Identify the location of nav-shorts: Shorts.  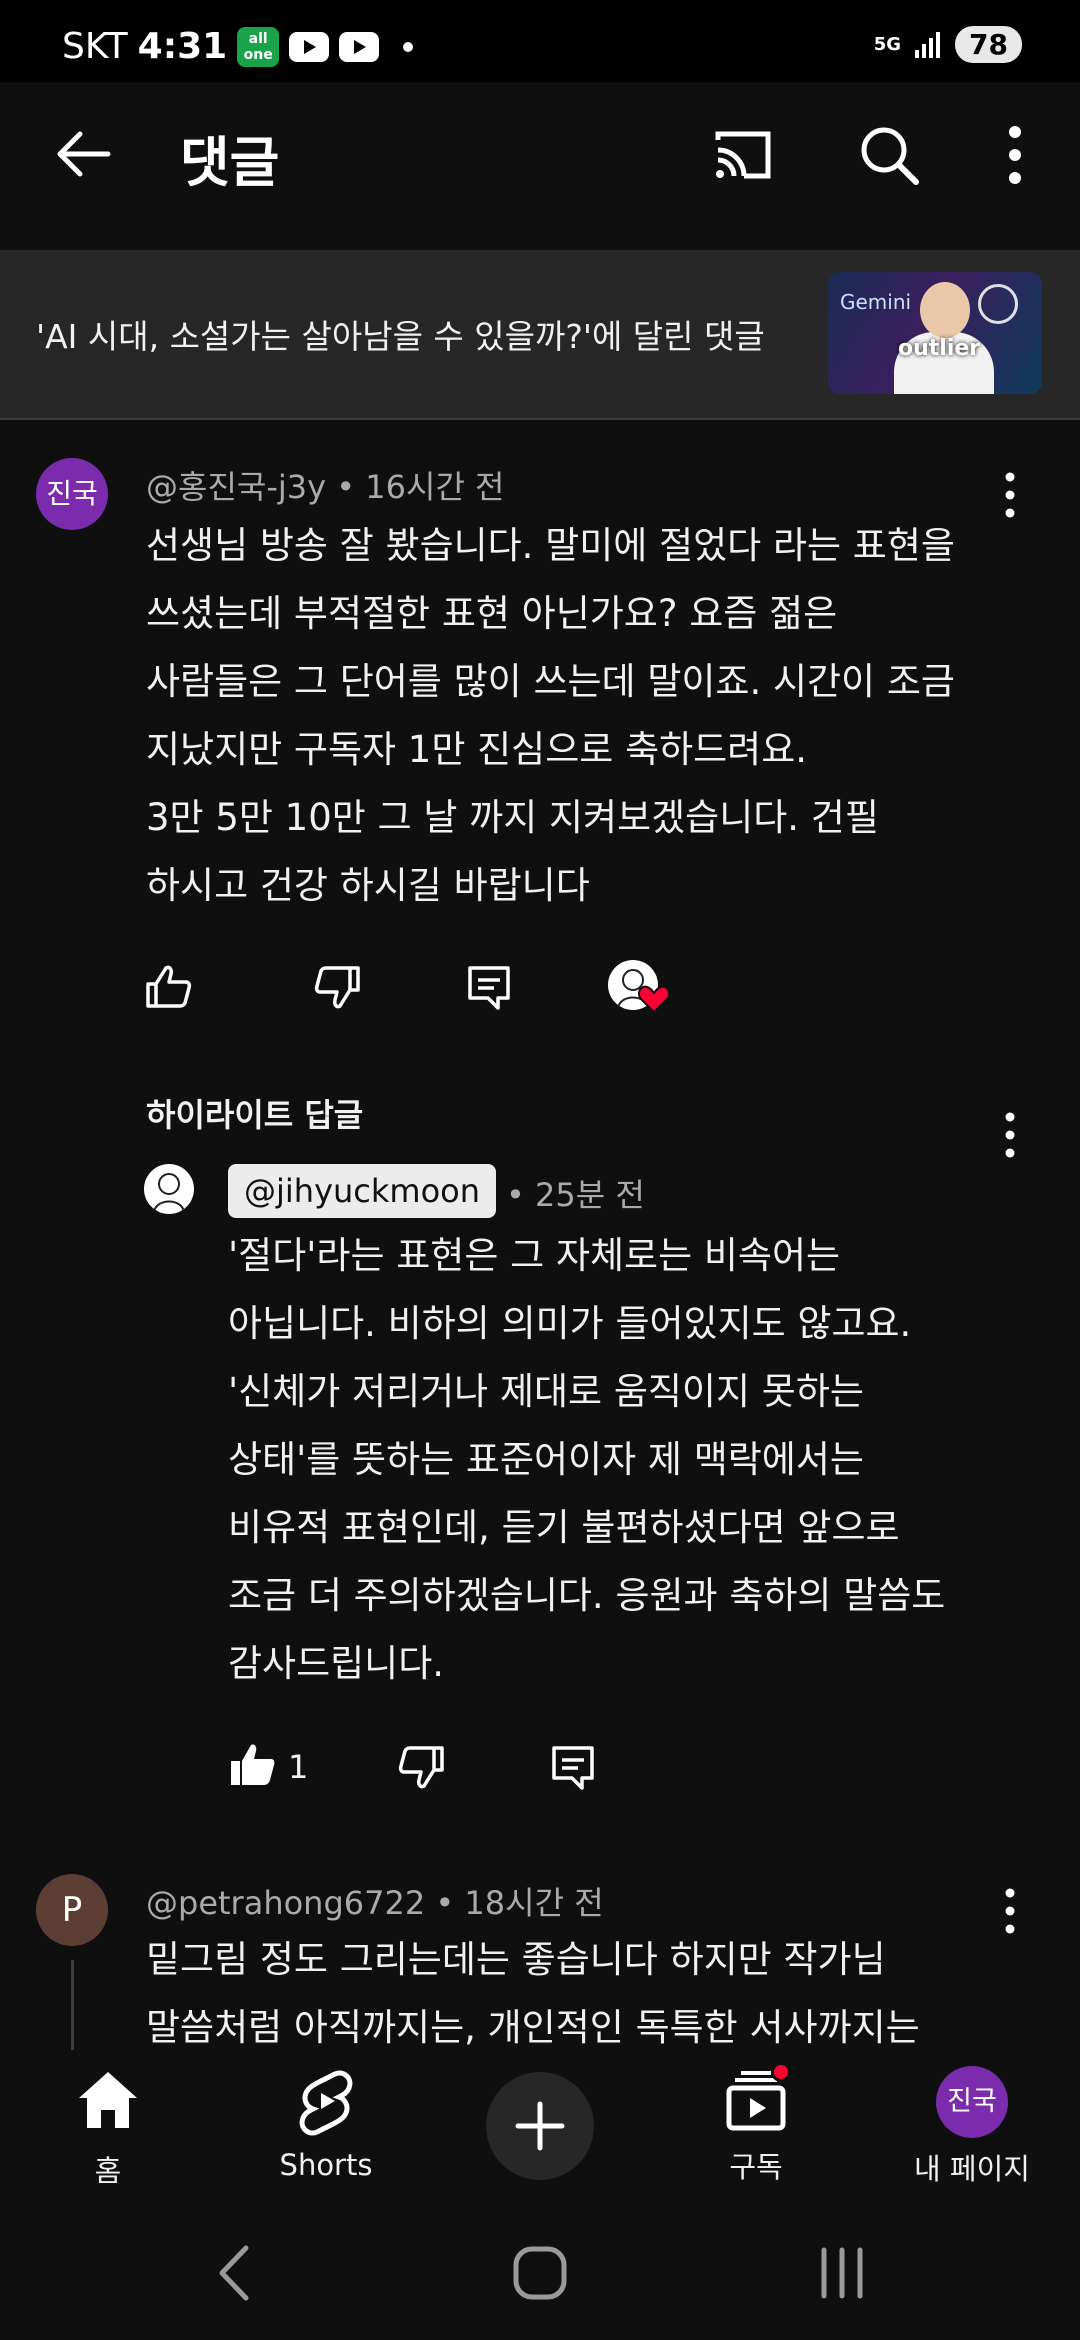
(326, 2124).